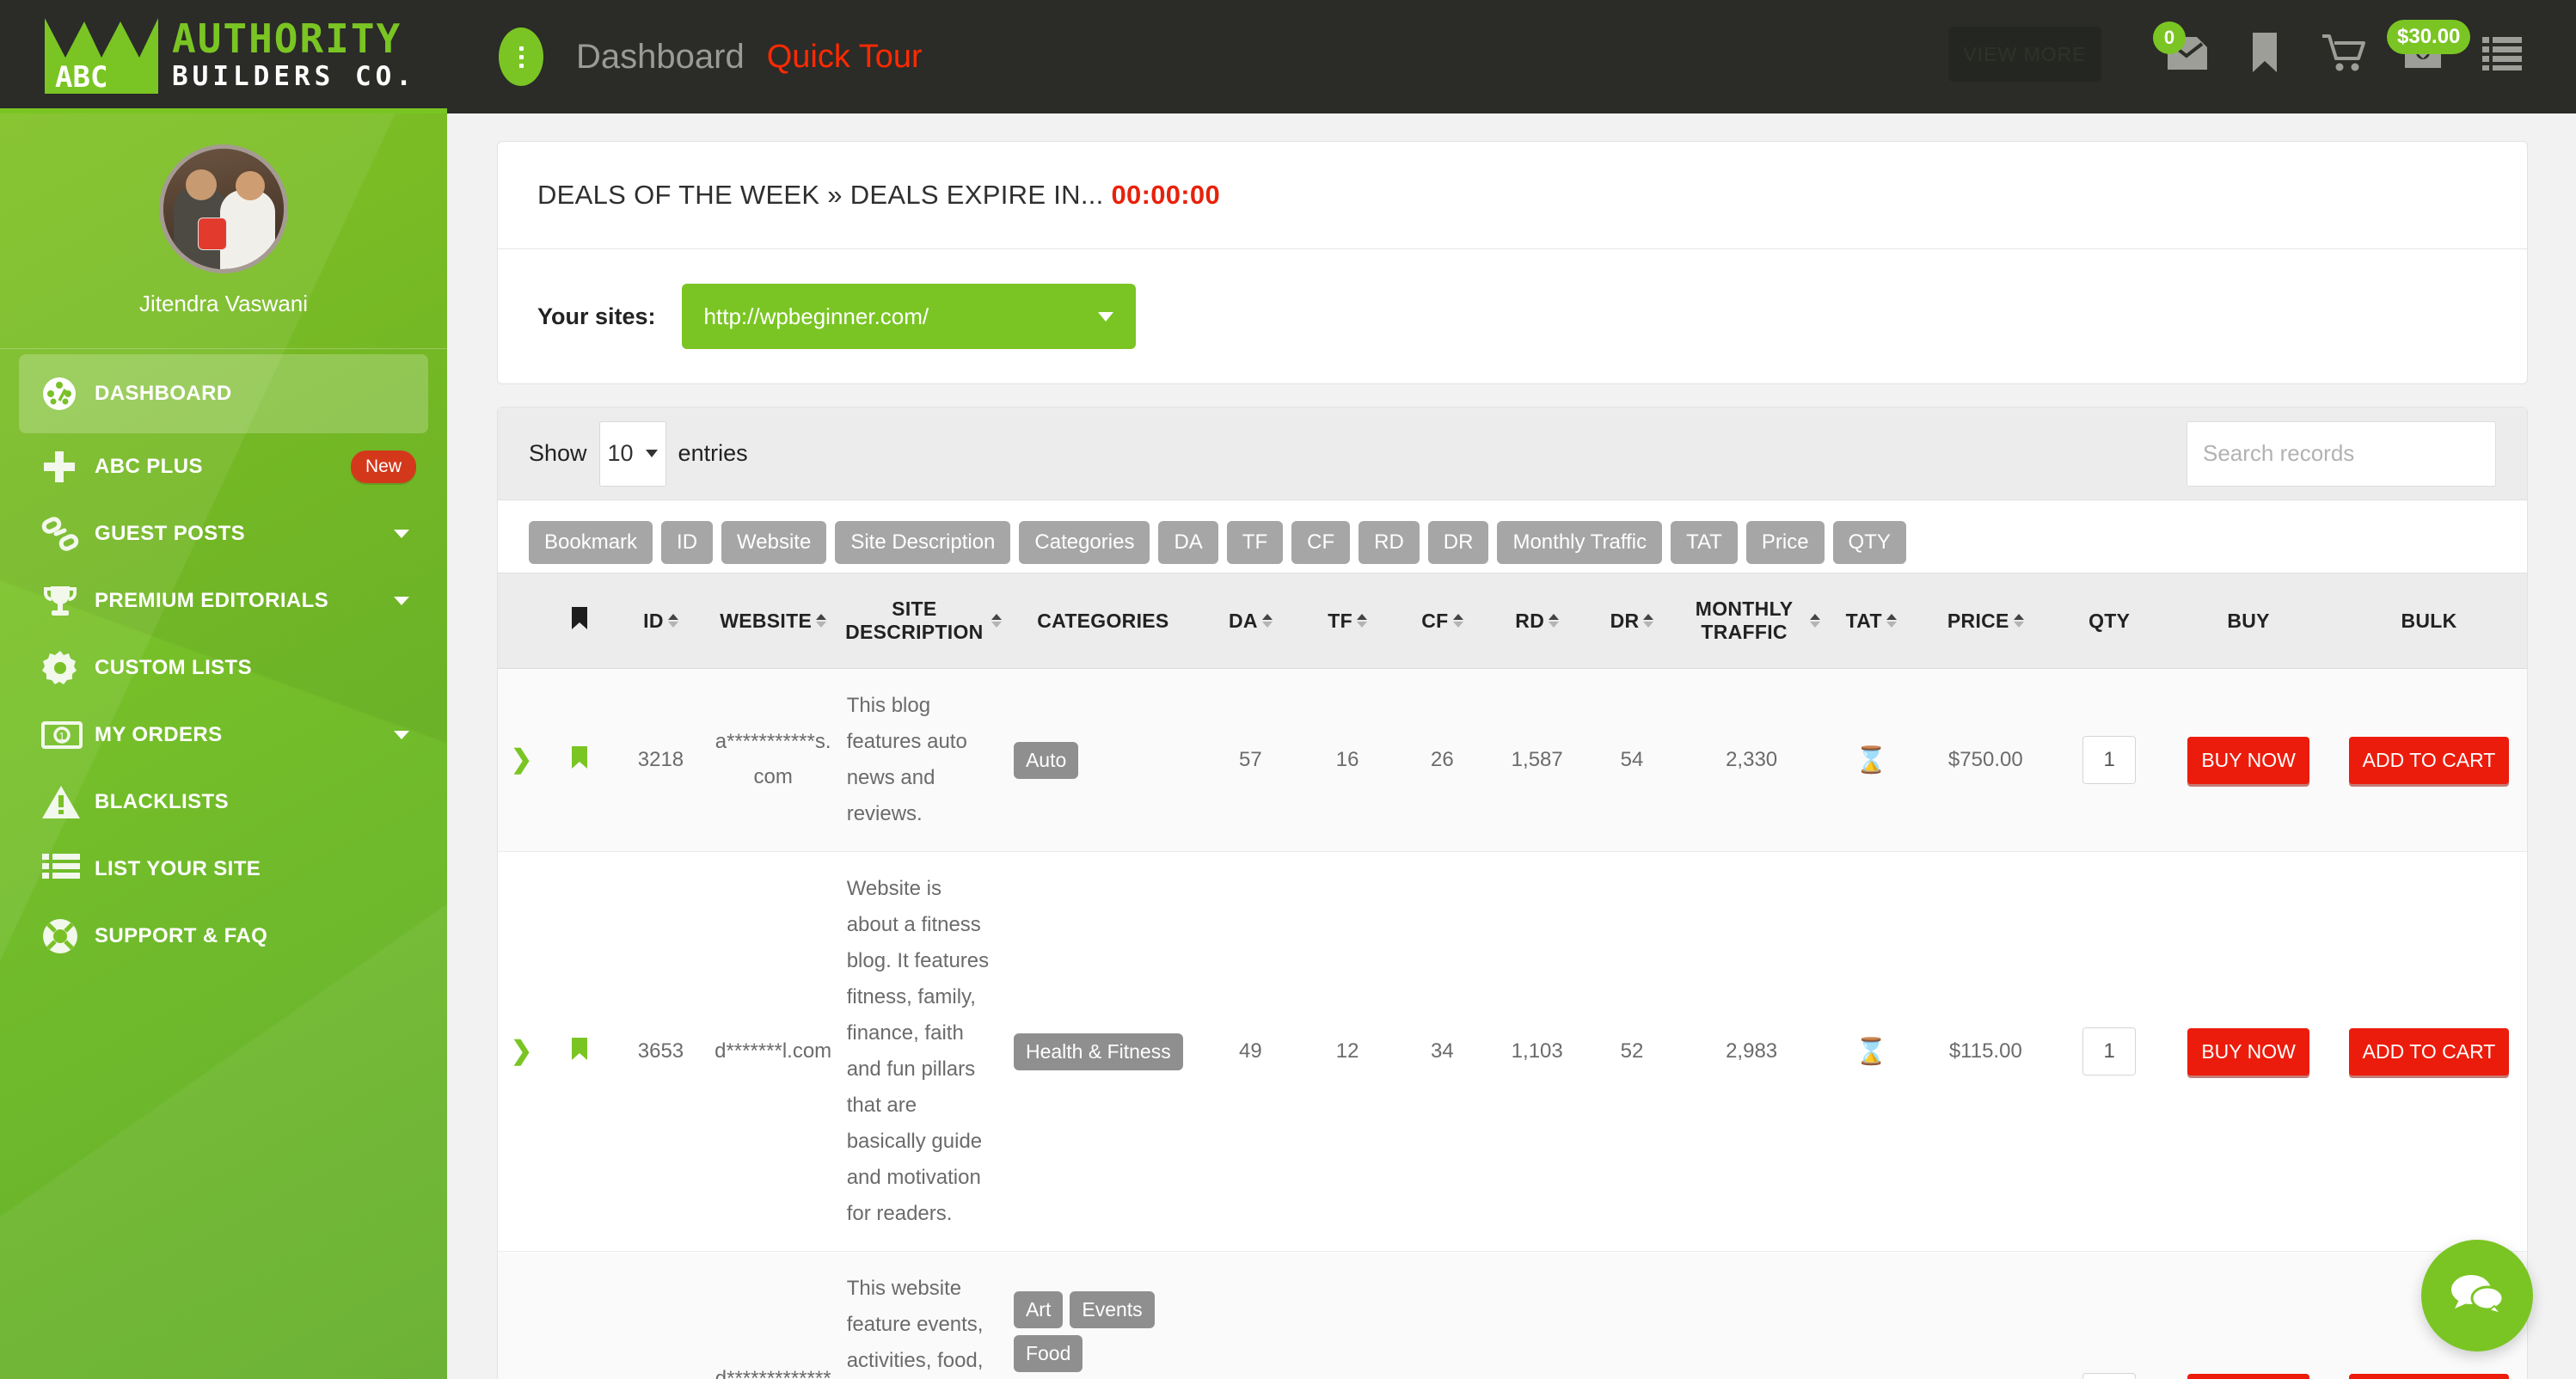 The height and width of the screenshot is (1379, 2576). I want to click on row-cf: 25, so click(1442, 1315).